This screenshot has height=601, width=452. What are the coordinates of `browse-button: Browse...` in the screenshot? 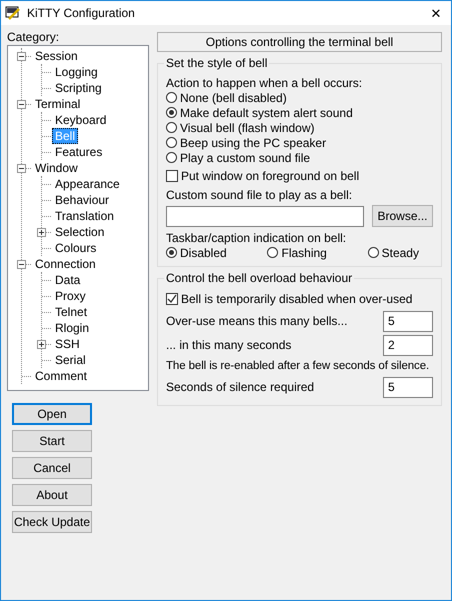 It's located at (402, 216).